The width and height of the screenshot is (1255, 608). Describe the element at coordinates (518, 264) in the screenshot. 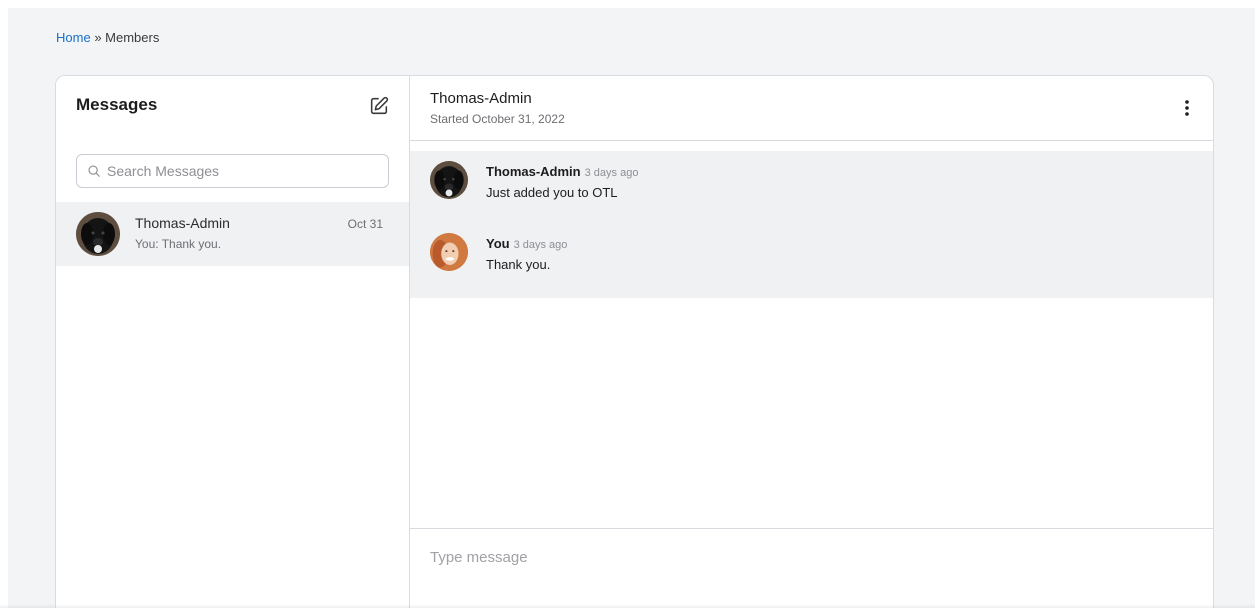

I see `message-text: Thank you.` at that location.